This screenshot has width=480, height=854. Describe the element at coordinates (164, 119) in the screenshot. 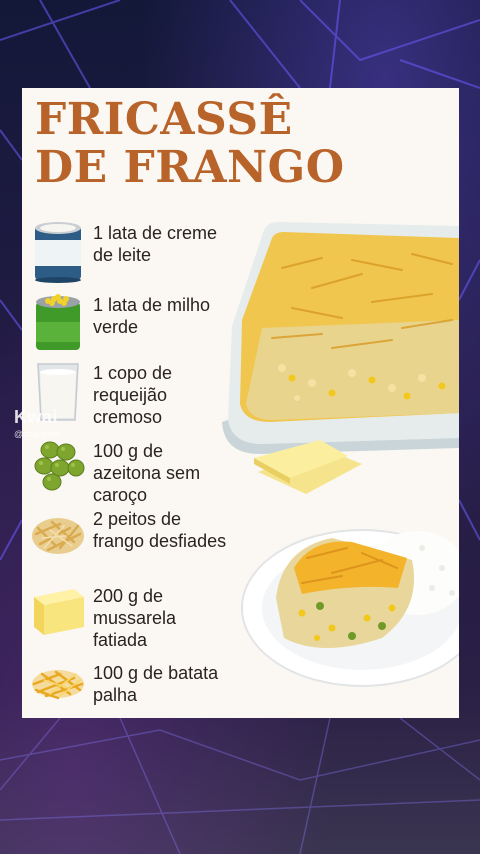

I see `title-line-1: FRICASSÊ` at that location.